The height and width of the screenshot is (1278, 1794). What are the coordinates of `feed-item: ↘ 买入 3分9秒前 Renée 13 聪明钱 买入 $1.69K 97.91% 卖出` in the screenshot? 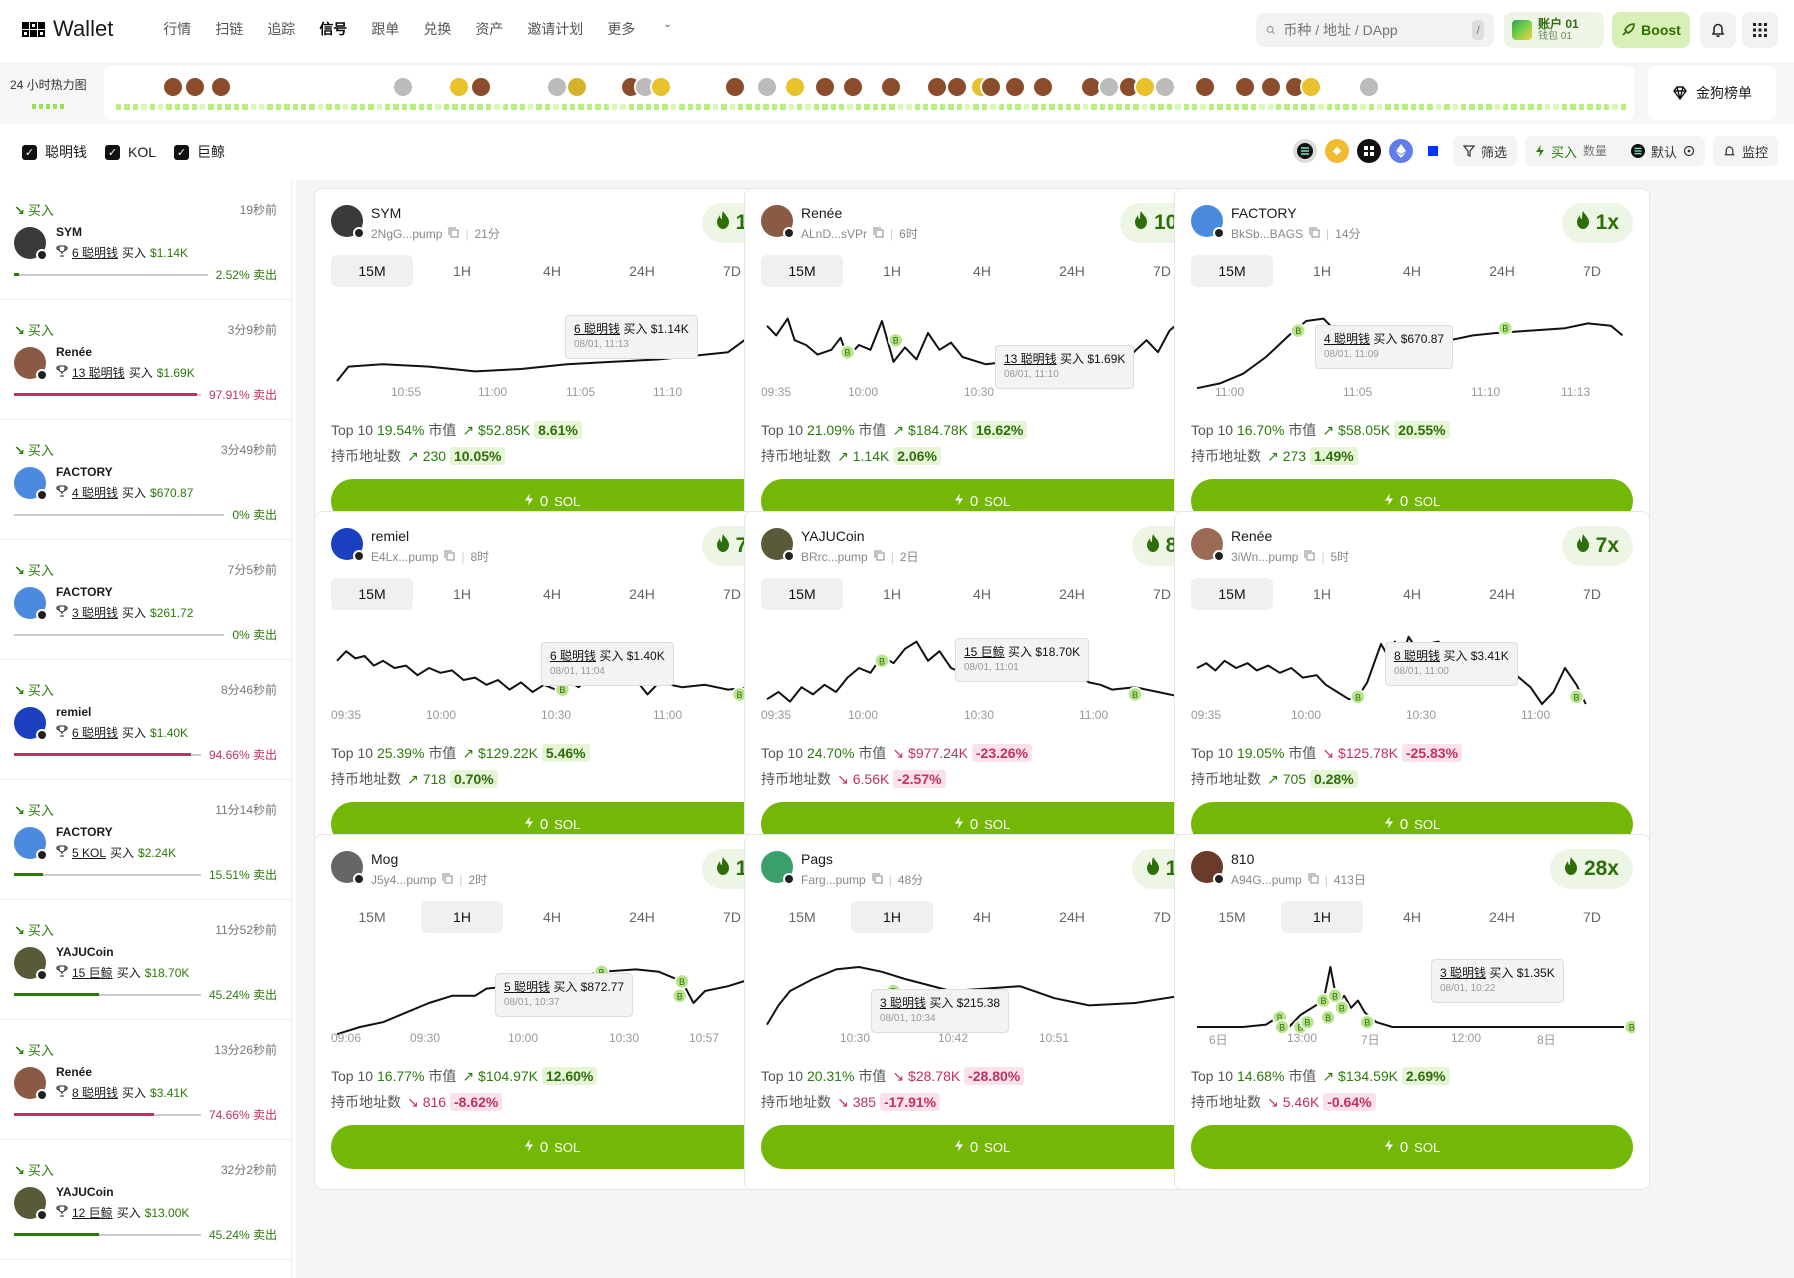 It's located at (145, 360).